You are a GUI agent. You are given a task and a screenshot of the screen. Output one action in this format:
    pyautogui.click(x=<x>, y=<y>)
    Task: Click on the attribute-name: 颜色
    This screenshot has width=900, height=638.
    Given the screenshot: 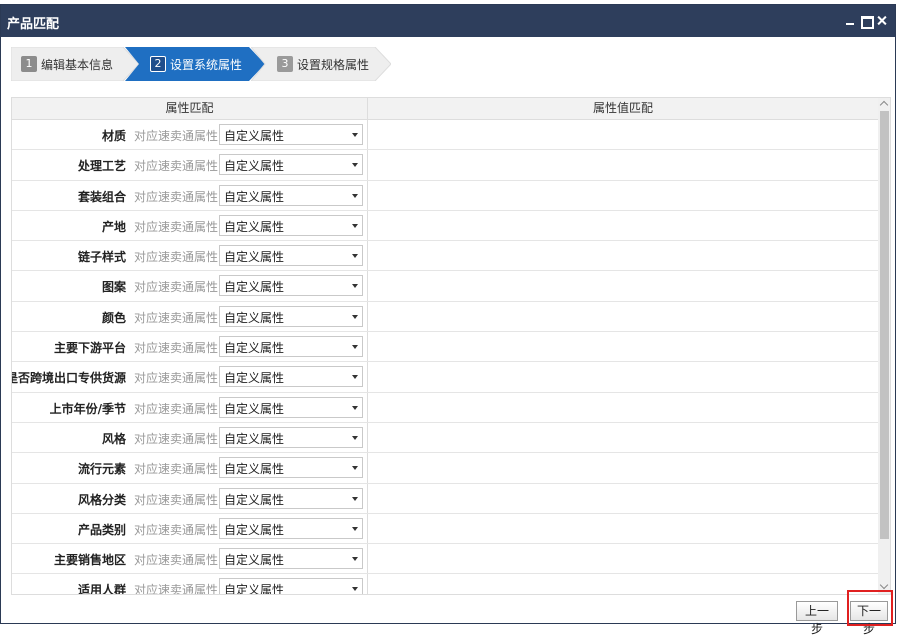 What is the action you would take?
    pyautogui.click(x=113, y=317)
    